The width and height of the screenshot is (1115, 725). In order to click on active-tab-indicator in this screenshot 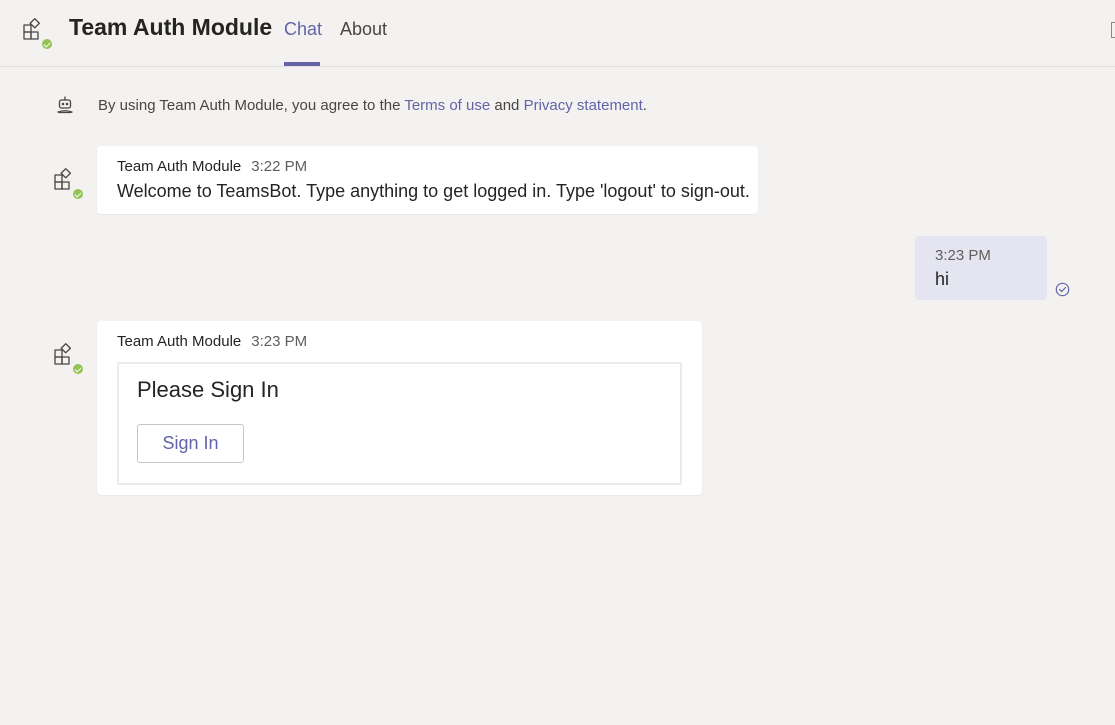, I will do `click(302, 64)`.